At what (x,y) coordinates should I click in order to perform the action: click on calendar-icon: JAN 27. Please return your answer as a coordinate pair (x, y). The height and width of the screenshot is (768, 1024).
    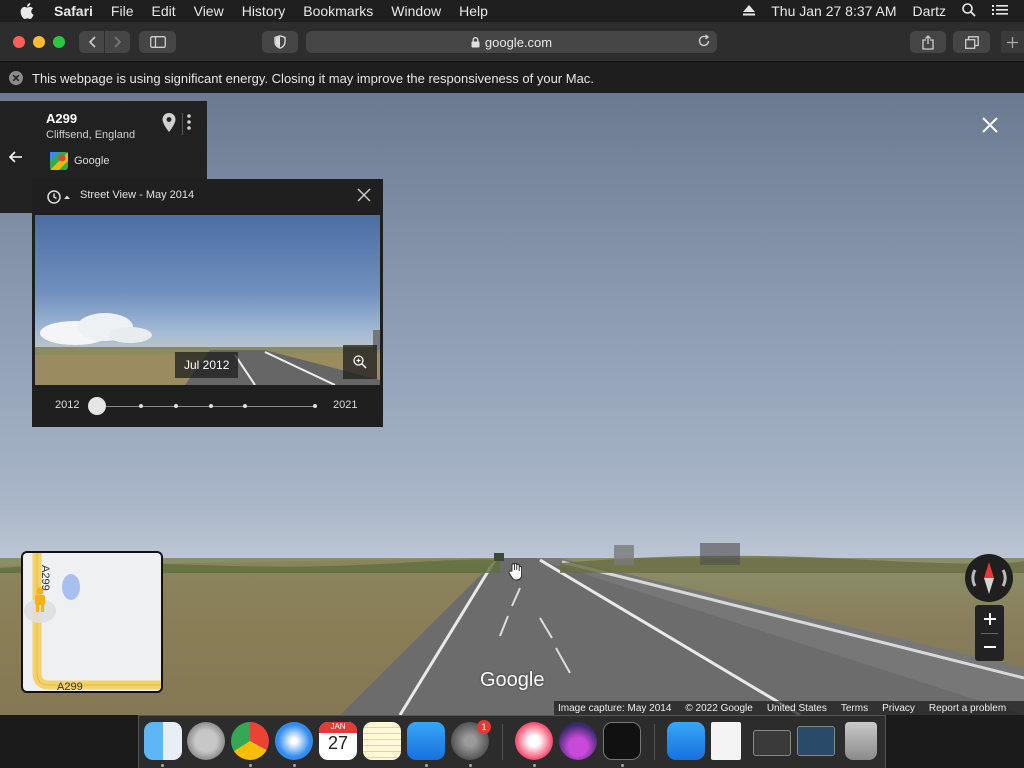
    Looking at the image, I should click on (338, 741).